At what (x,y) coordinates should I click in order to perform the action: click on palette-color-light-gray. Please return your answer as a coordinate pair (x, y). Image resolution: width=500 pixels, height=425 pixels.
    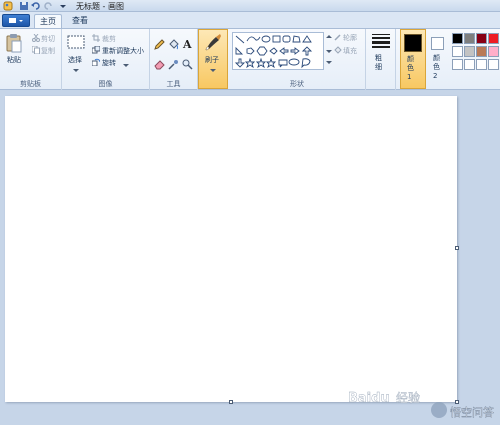
    Looking at the image, I should click on (469, 51).